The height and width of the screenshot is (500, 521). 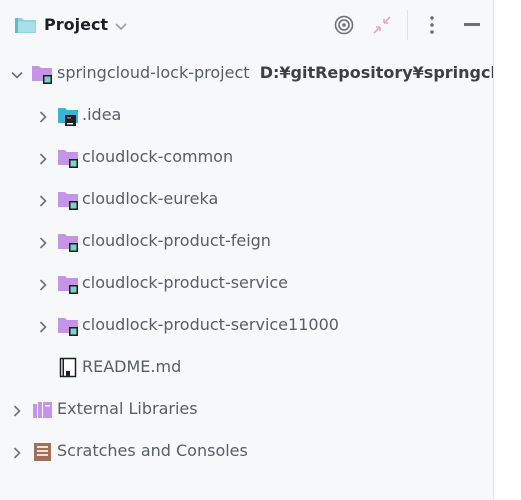 I want to click on scratches-icon, so click(x=43, y=452).